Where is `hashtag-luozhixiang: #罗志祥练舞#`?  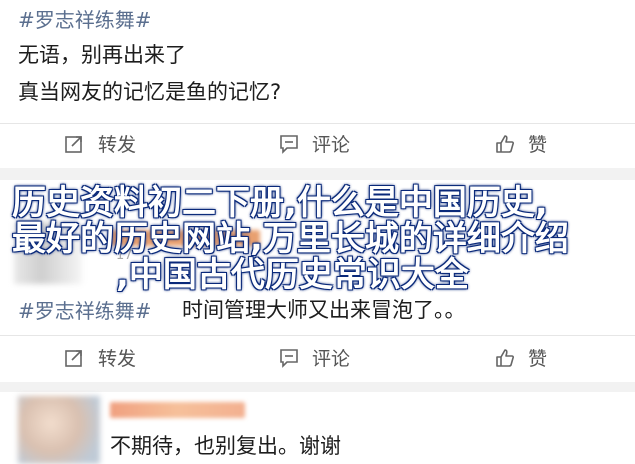
hashtag-luozhixiang: #罗志祥练舞# is located at coordinates (85, 18).